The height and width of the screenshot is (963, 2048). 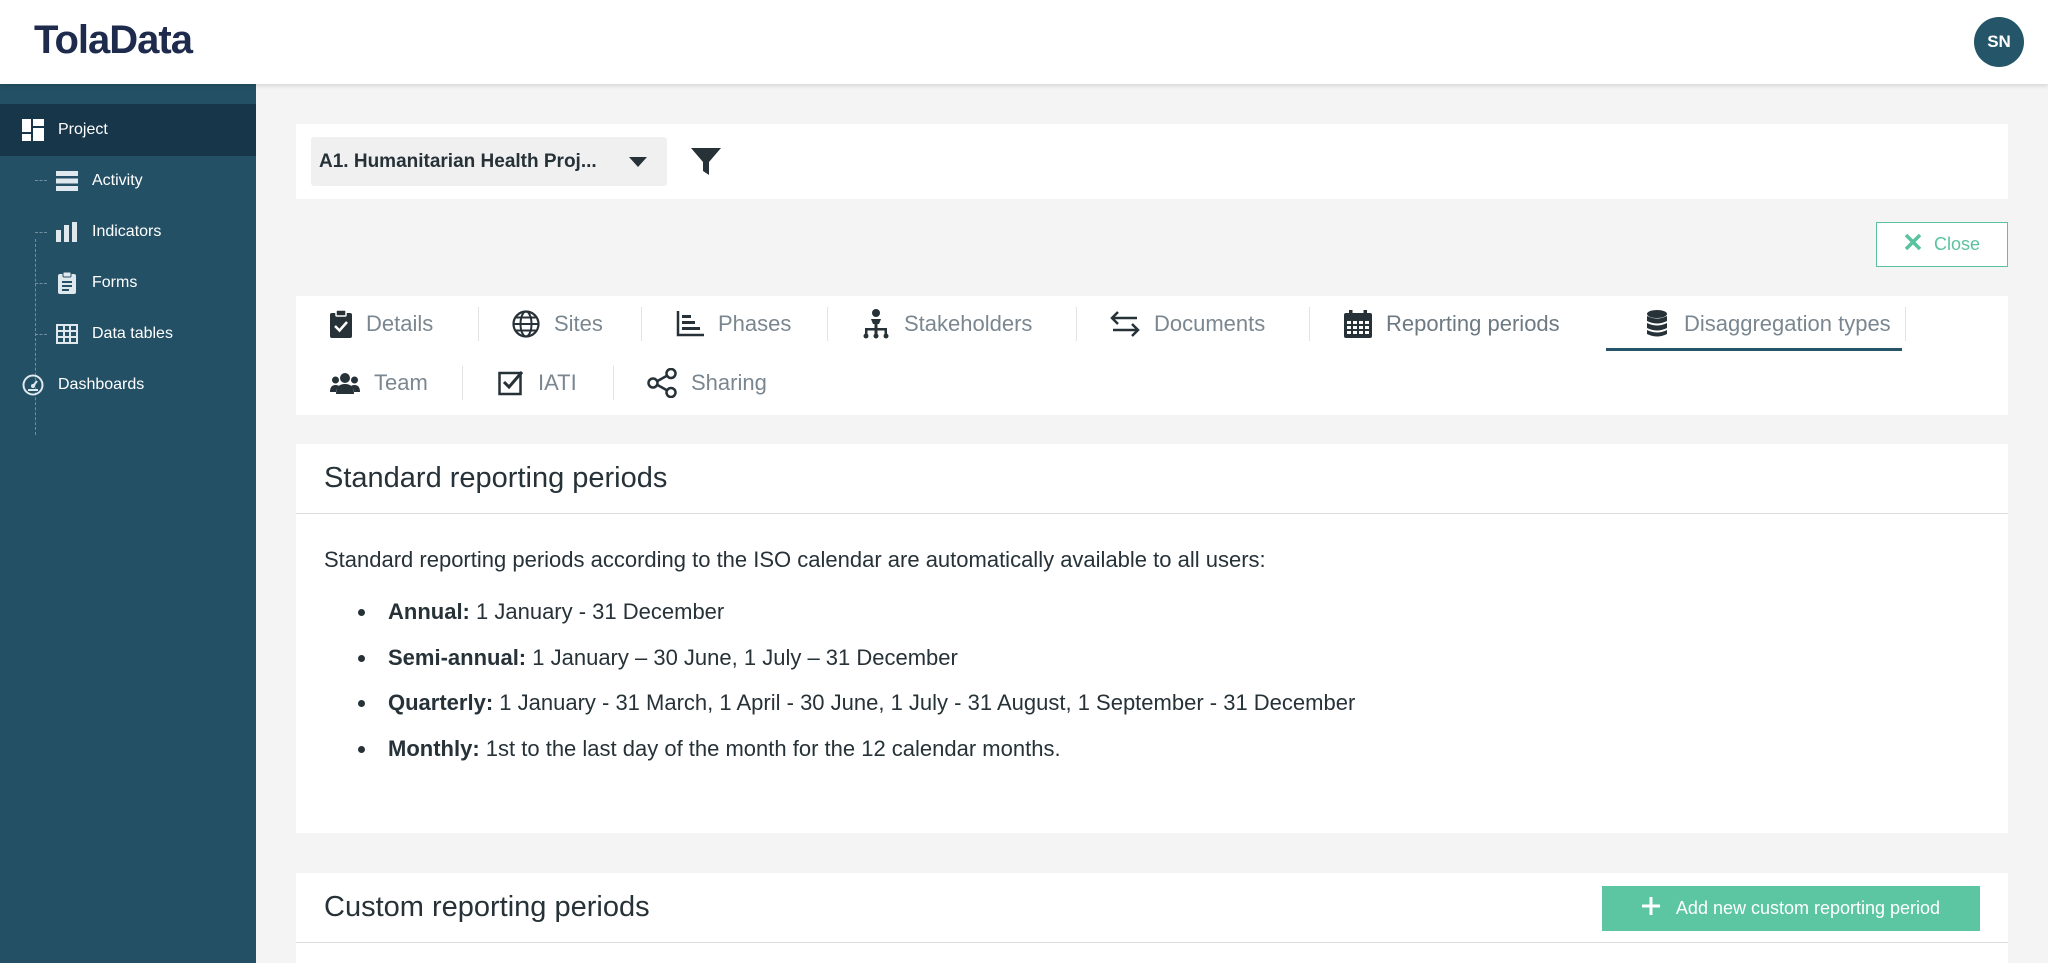 What do you see at coordinates (968, 323) in the screenshot?
I see `tab-label: Stakeholders` at bounding box center [968, 323].